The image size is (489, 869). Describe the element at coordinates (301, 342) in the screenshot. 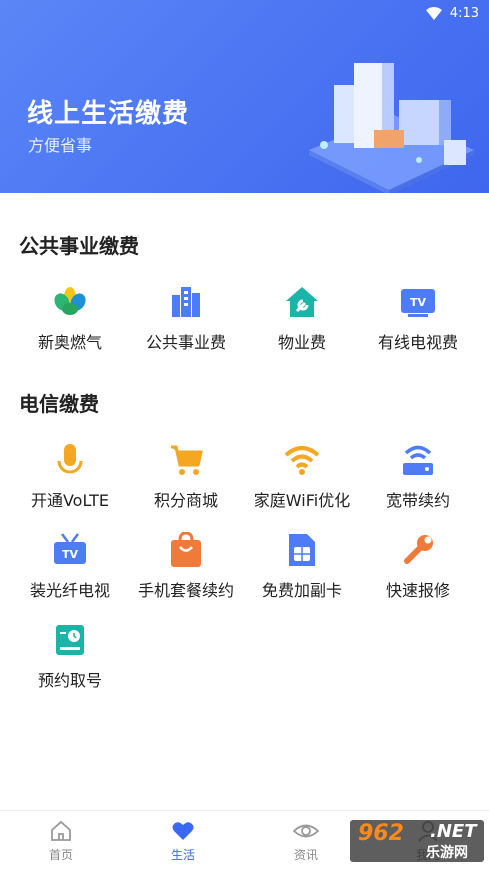

I see `grid-item-label: 物业费` at that location.